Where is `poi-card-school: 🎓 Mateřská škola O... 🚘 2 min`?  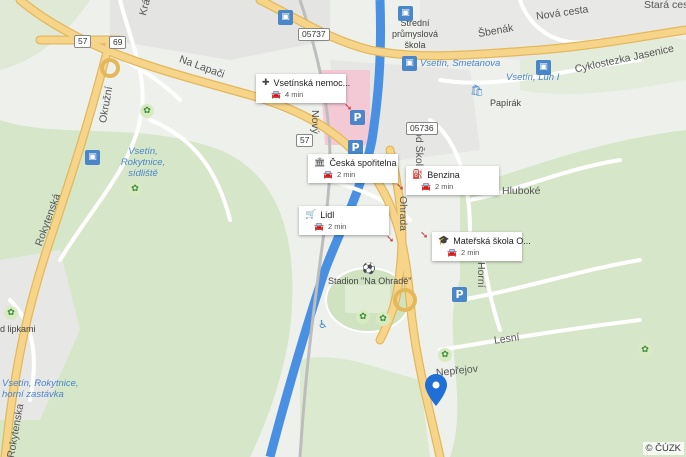
poi-card-school: 🎓 Mateřská škola O... 🚘 2 min is located at coordinates (481, 246).